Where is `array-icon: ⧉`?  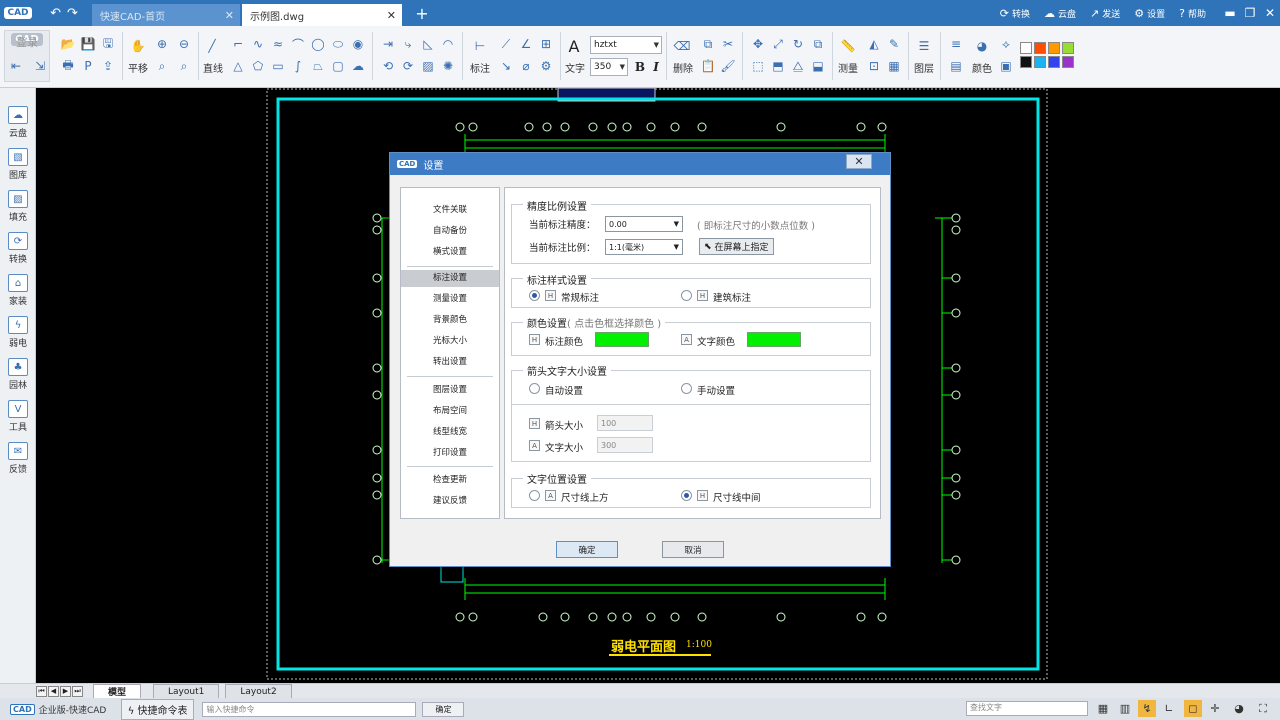
array-icon: ⧉ is located at coordinates (818, 44).